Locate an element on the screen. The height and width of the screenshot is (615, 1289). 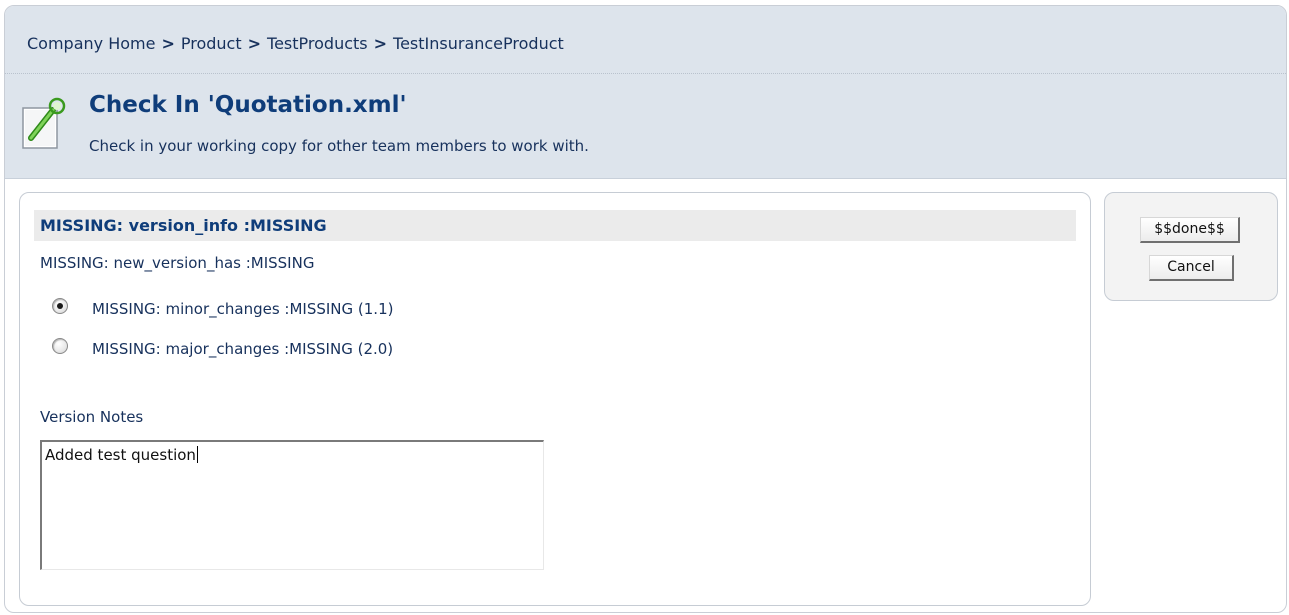
actions-panel: $$done$$ Cancel is located at coordinates (1191, 246).